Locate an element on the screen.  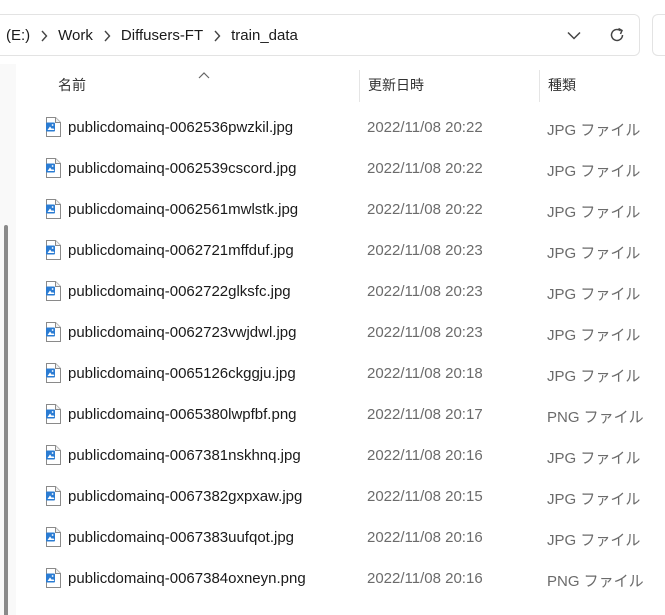
file-name: publicdomainq-0067384oxneyn.png is located at coordinates (187, 578).